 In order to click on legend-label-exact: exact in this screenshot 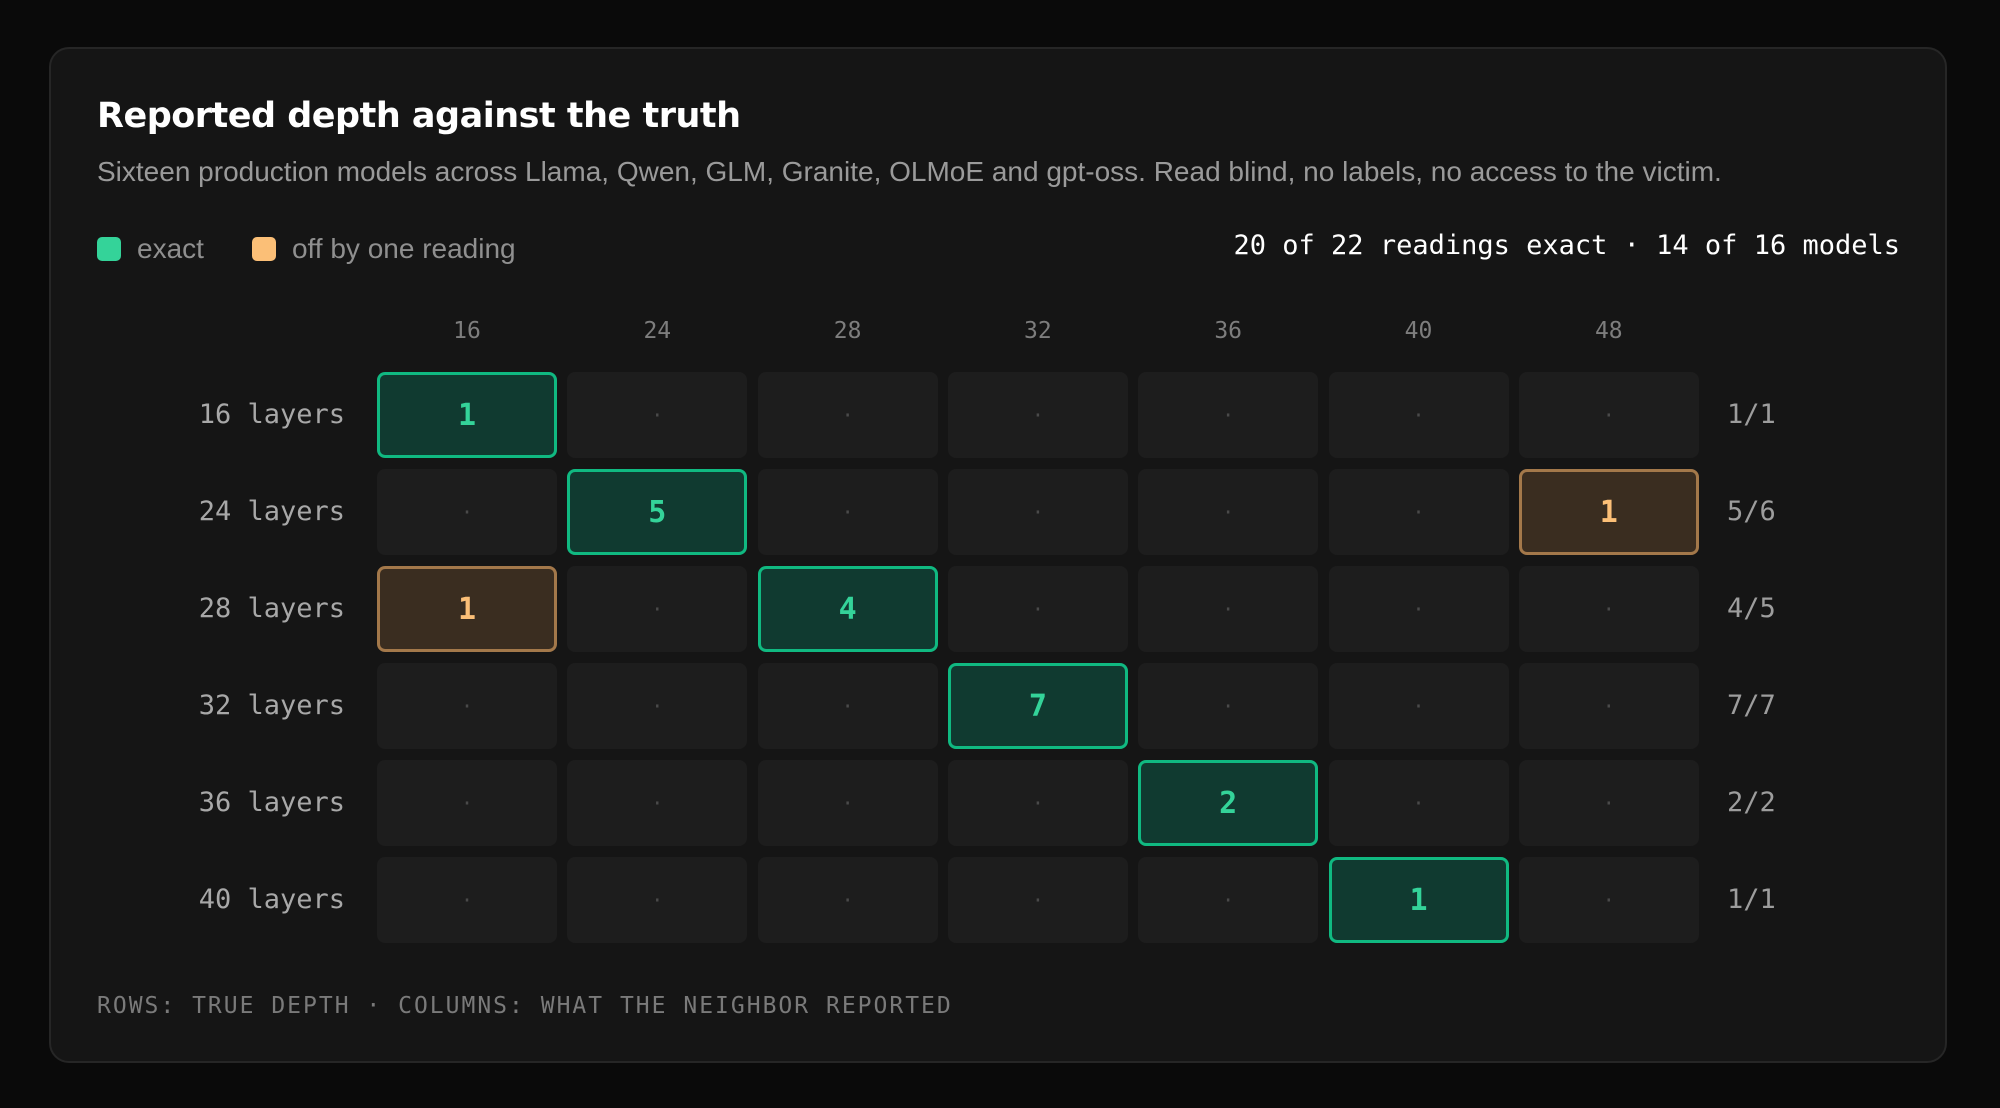, I will do `click(170, 248)`.